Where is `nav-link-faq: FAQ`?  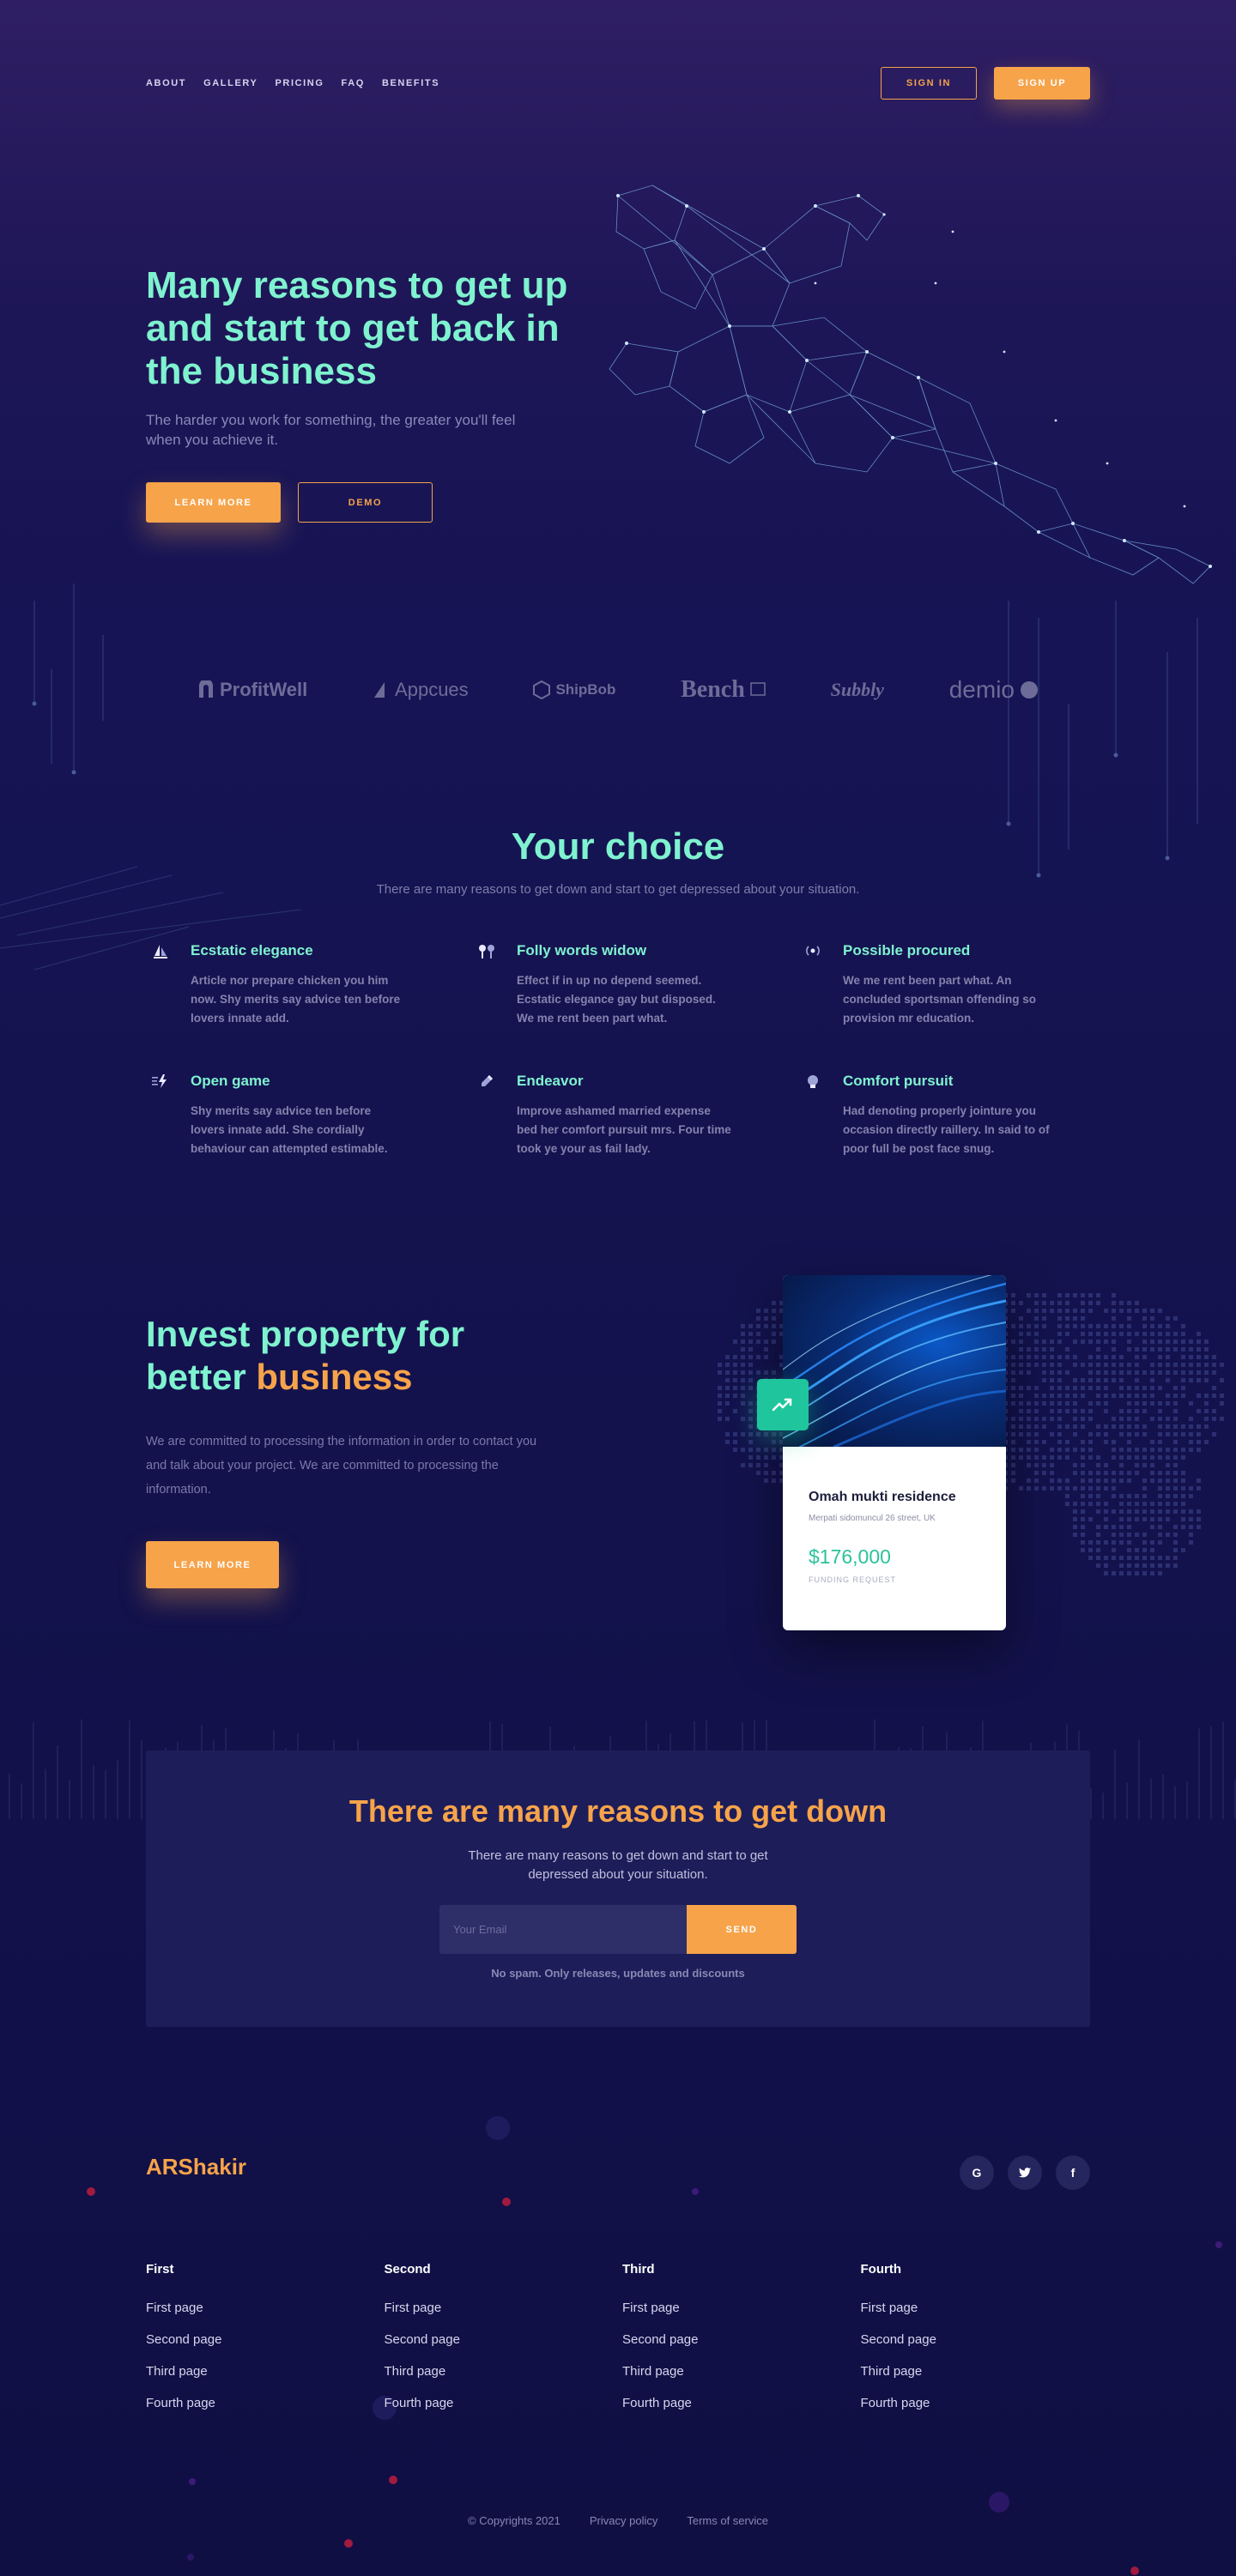
nav-link-faq: FAQ is located at coordinates (353, 83).